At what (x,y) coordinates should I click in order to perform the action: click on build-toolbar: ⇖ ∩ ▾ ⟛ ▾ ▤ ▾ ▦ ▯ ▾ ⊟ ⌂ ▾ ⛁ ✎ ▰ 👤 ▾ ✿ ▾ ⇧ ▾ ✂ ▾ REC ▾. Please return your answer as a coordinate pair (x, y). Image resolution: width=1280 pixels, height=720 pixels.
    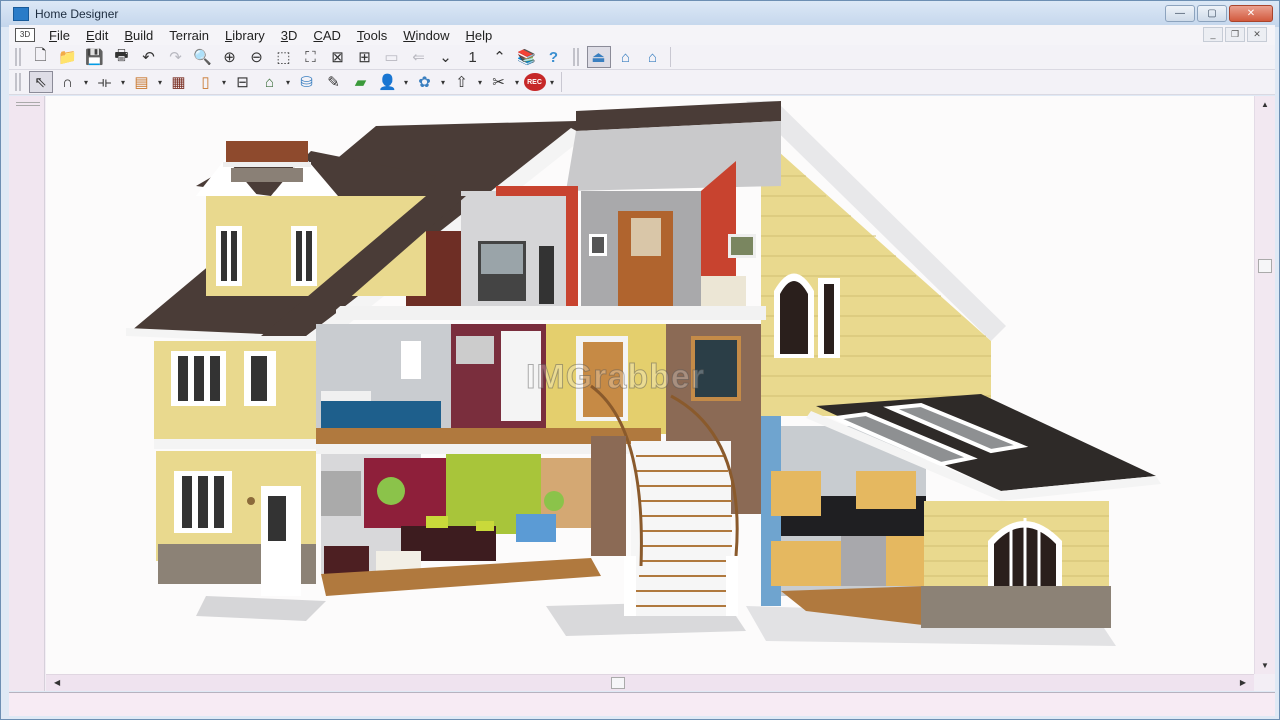
    Looking at the image, I should click on (642, 82).